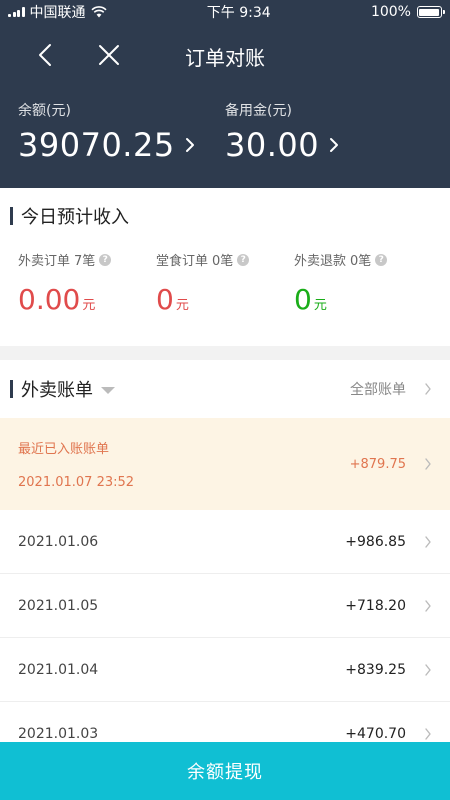 This screenshot has height=800, width=450. Describe the element at coordinates (44, 261) in the screenshot. I see `income-item-label: 外卖订单` at that location.